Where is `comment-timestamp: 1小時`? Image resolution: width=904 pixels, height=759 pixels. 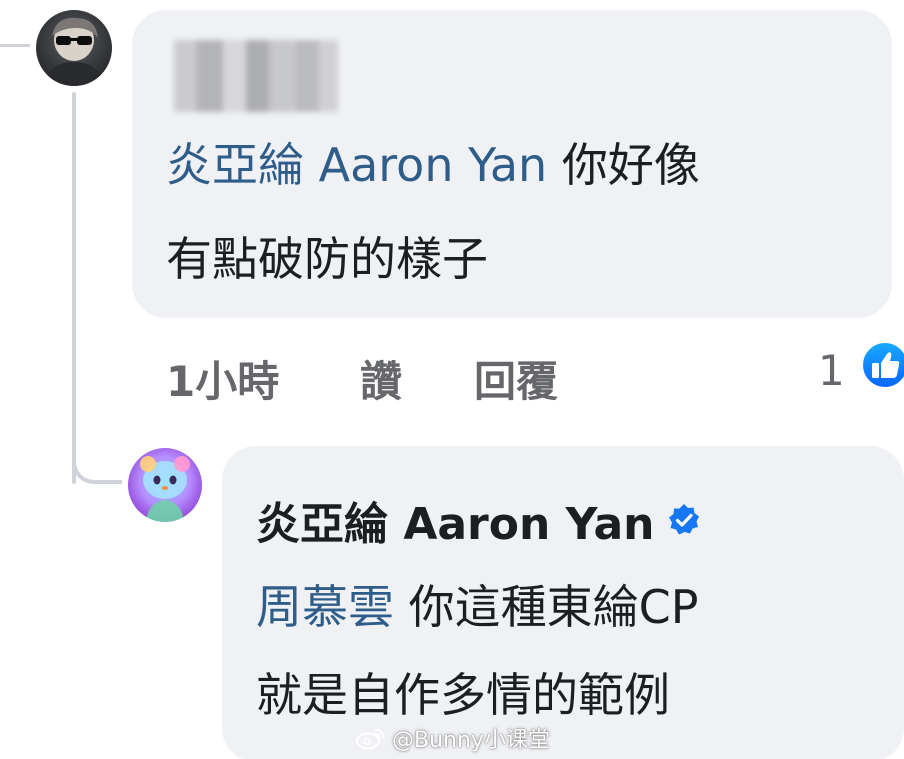 comment-timestamp: 1小時 is located at coordinates (222, 378).